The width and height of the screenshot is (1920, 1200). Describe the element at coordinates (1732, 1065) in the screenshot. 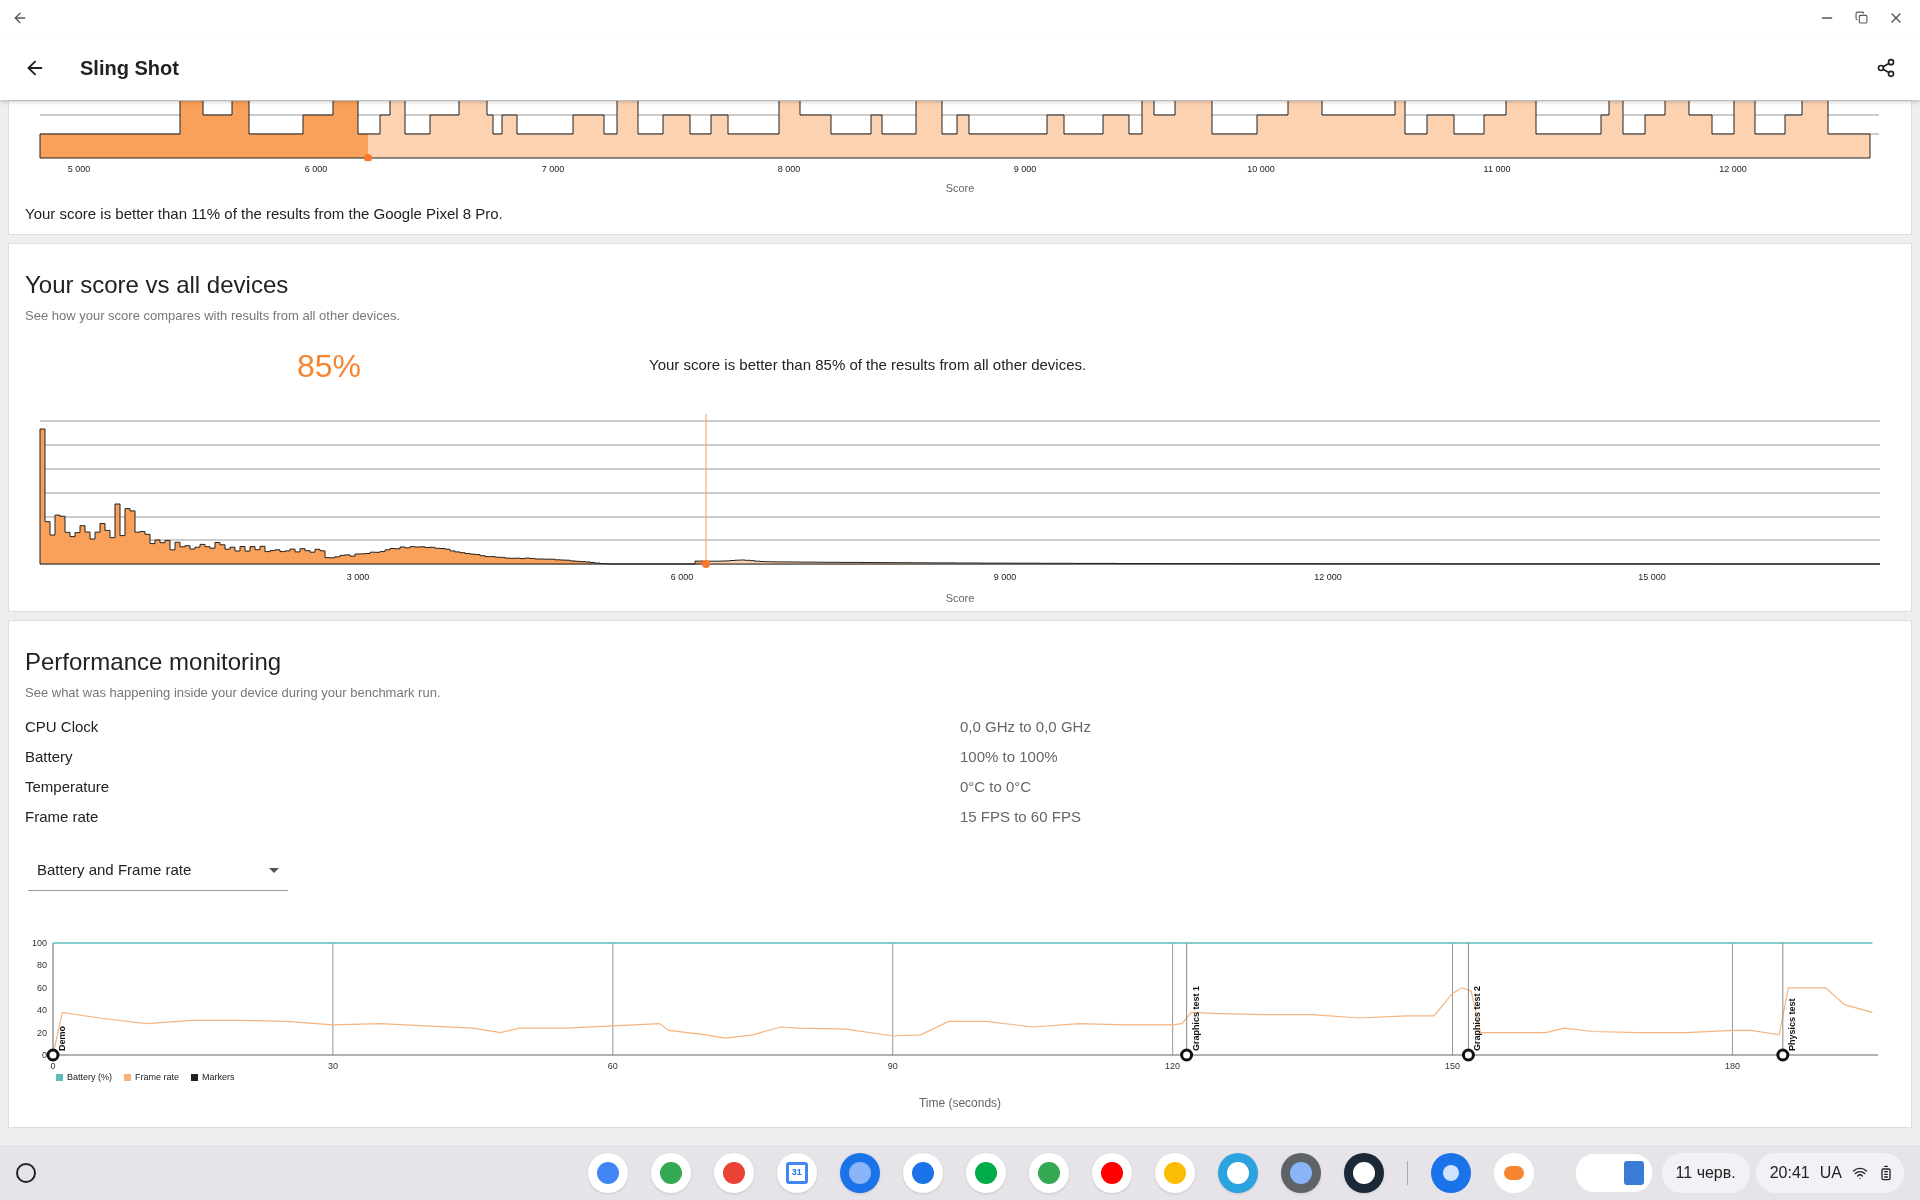

I see `x-tick-label: 180` at that location.